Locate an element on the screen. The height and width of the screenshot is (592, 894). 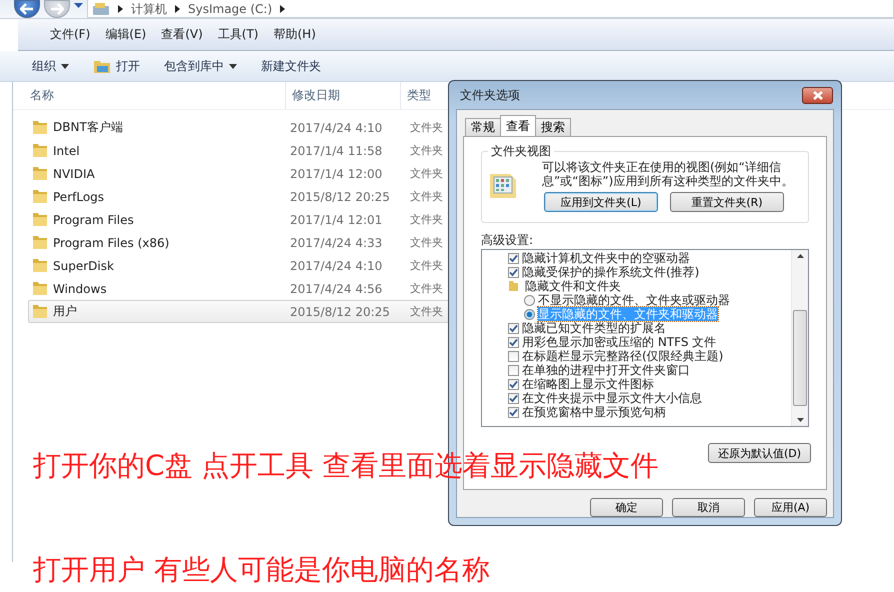
address-bar: 计算机 SysImage (C:) is located at coordinates (490, 9).